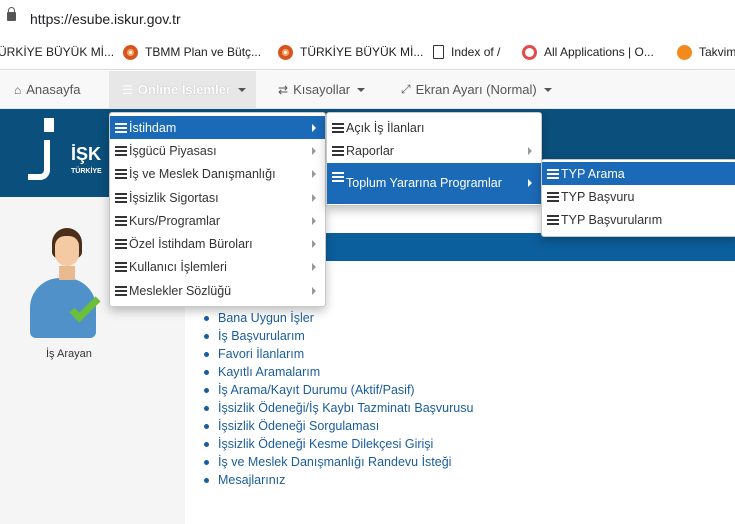 The width and height of the screenshot is (735, 524). Describe the element at coordinates (684, 52) in the screenshot. I see `takvim-icon` at that location.